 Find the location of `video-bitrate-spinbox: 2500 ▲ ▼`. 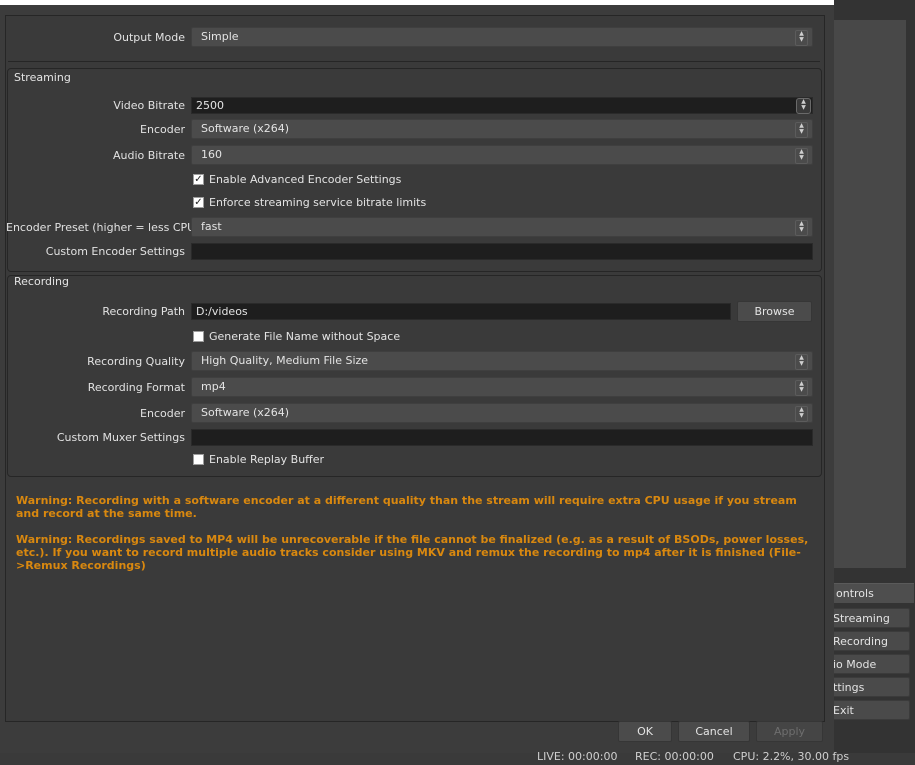

video-bitrate-spinbox: 2500 ▲ ▼ is located at coordinates (502, 105).